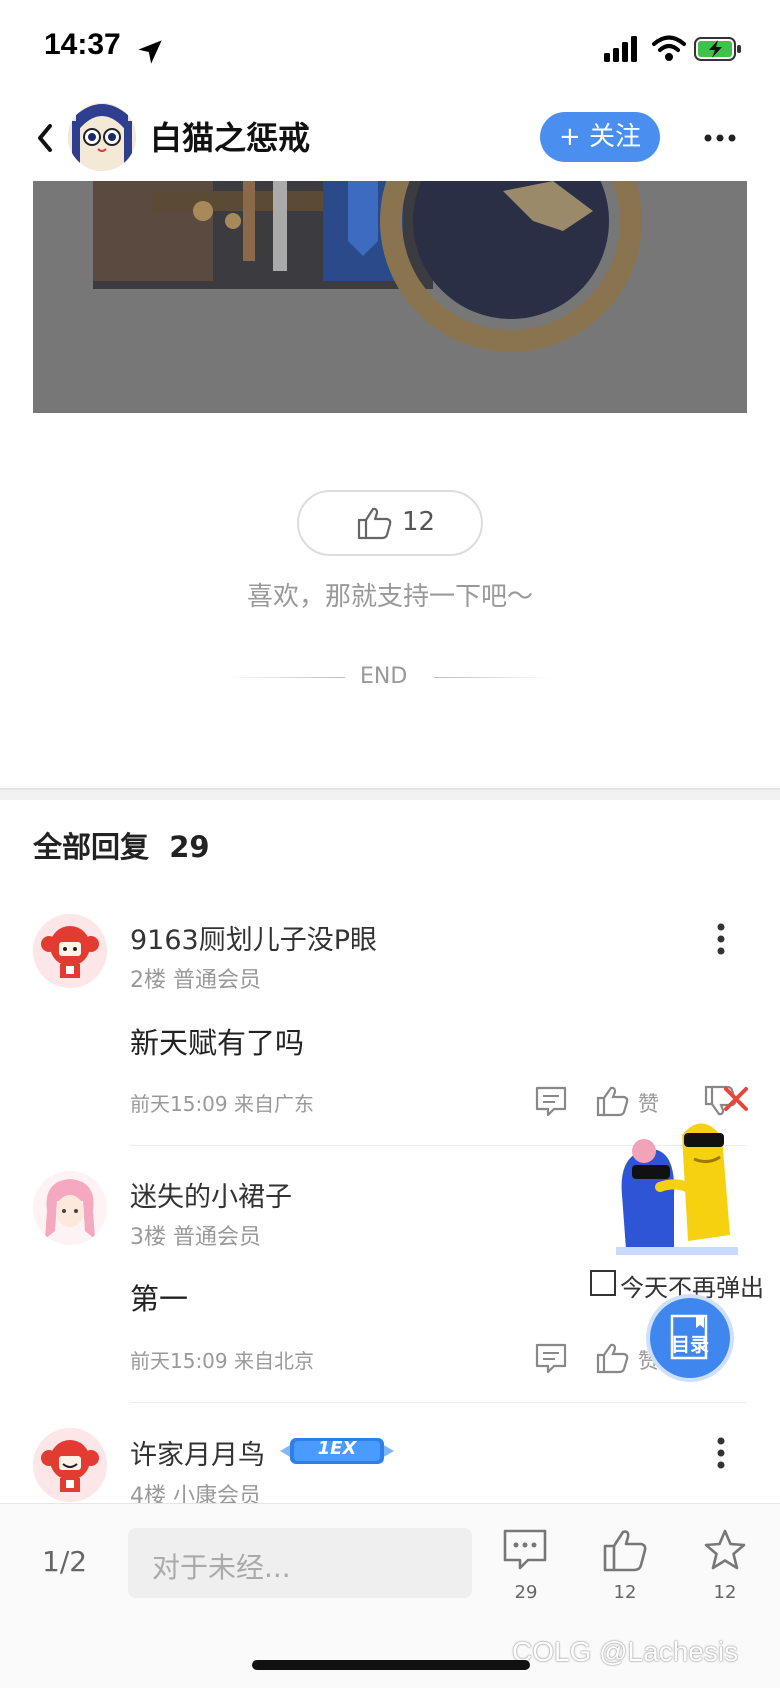  I want to click on location-arrow-icon, so click(150, 52).